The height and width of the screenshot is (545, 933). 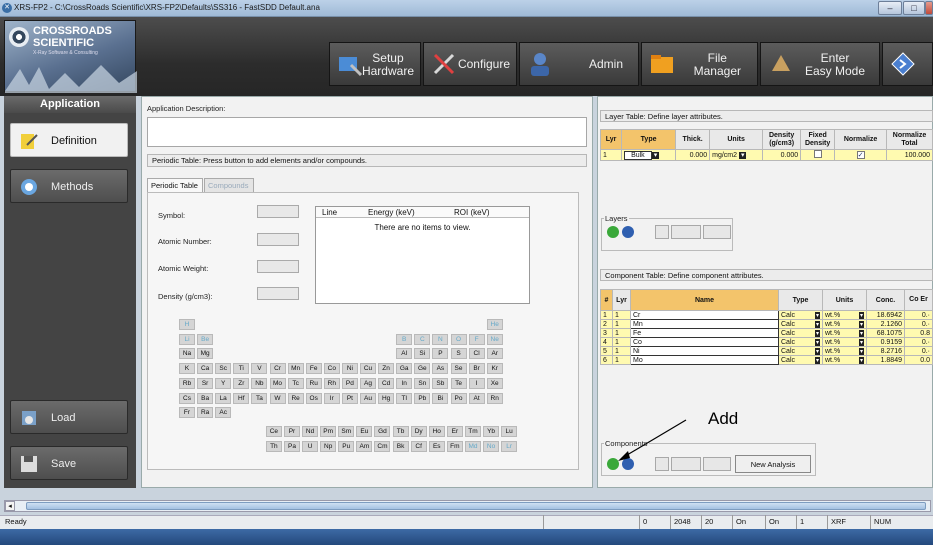 What do you see at coordinates (509, 446) in the screenshot?
I see `element-lr-button: Lr` at bounding box center [509, 446].